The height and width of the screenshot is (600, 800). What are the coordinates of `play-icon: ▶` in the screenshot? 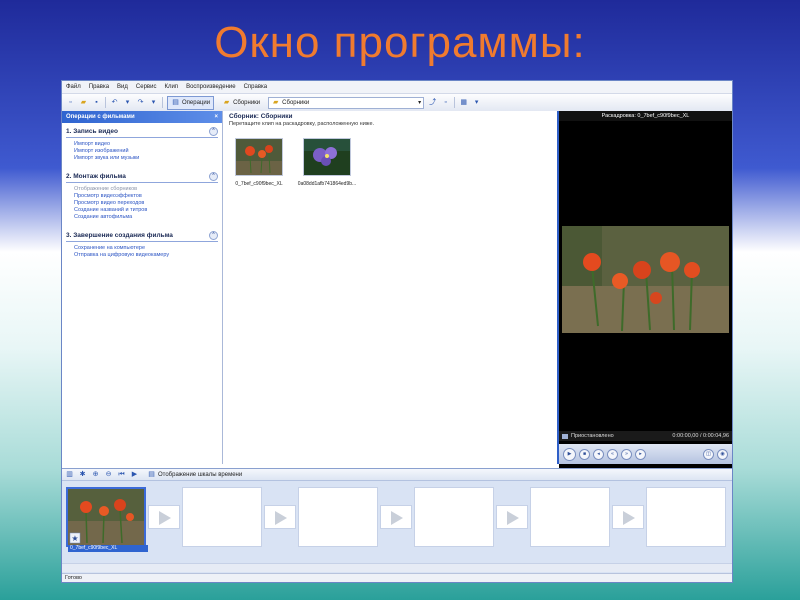 It's located at (569, 454).